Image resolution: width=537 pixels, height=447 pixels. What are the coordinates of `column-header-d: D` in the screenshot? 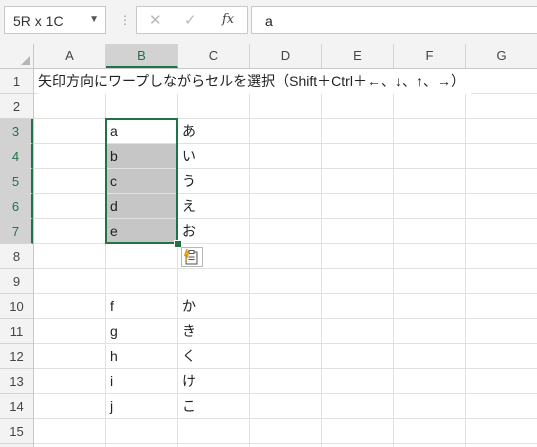 It's located at (286, 56).